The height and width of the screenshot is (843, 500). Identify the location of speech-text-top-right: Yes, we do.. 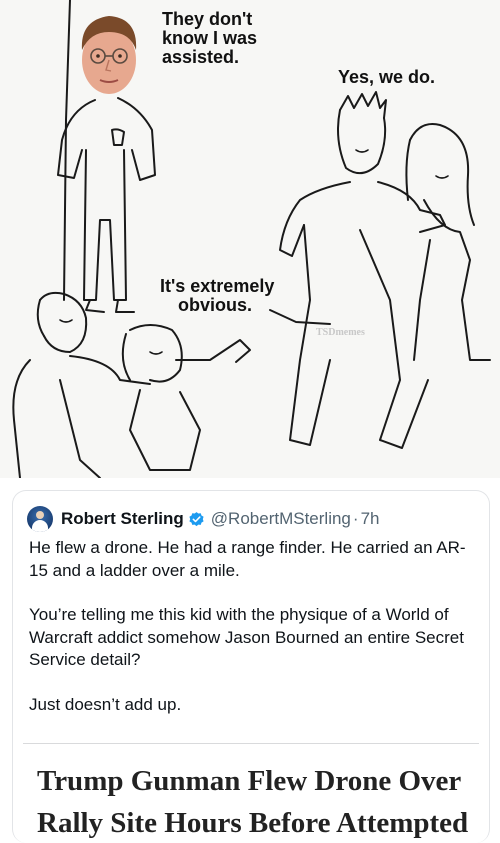
(387, 77).